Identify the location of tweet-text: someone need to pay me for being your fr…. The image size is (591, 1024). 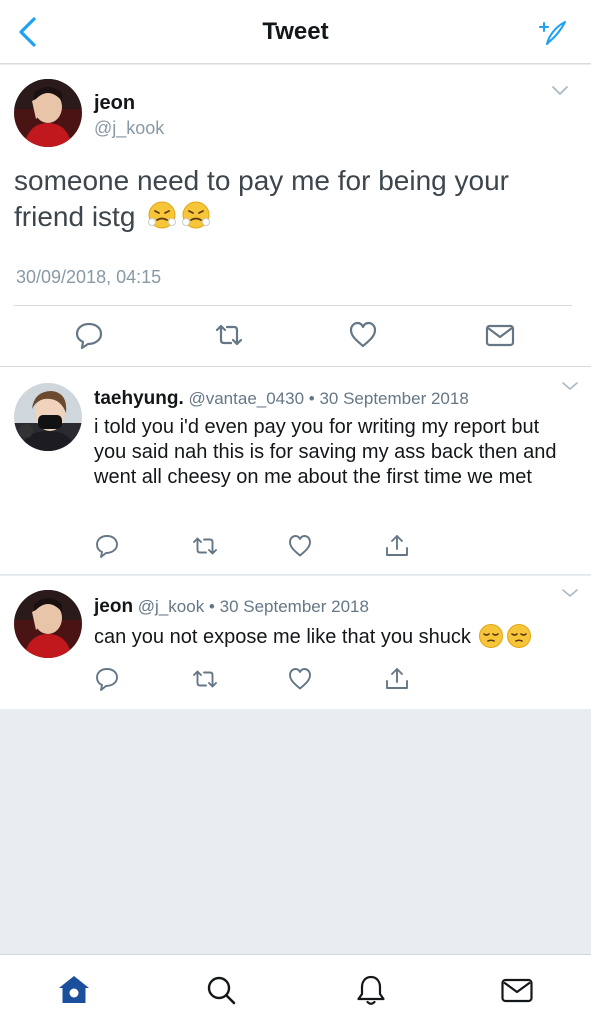
(294, 199).